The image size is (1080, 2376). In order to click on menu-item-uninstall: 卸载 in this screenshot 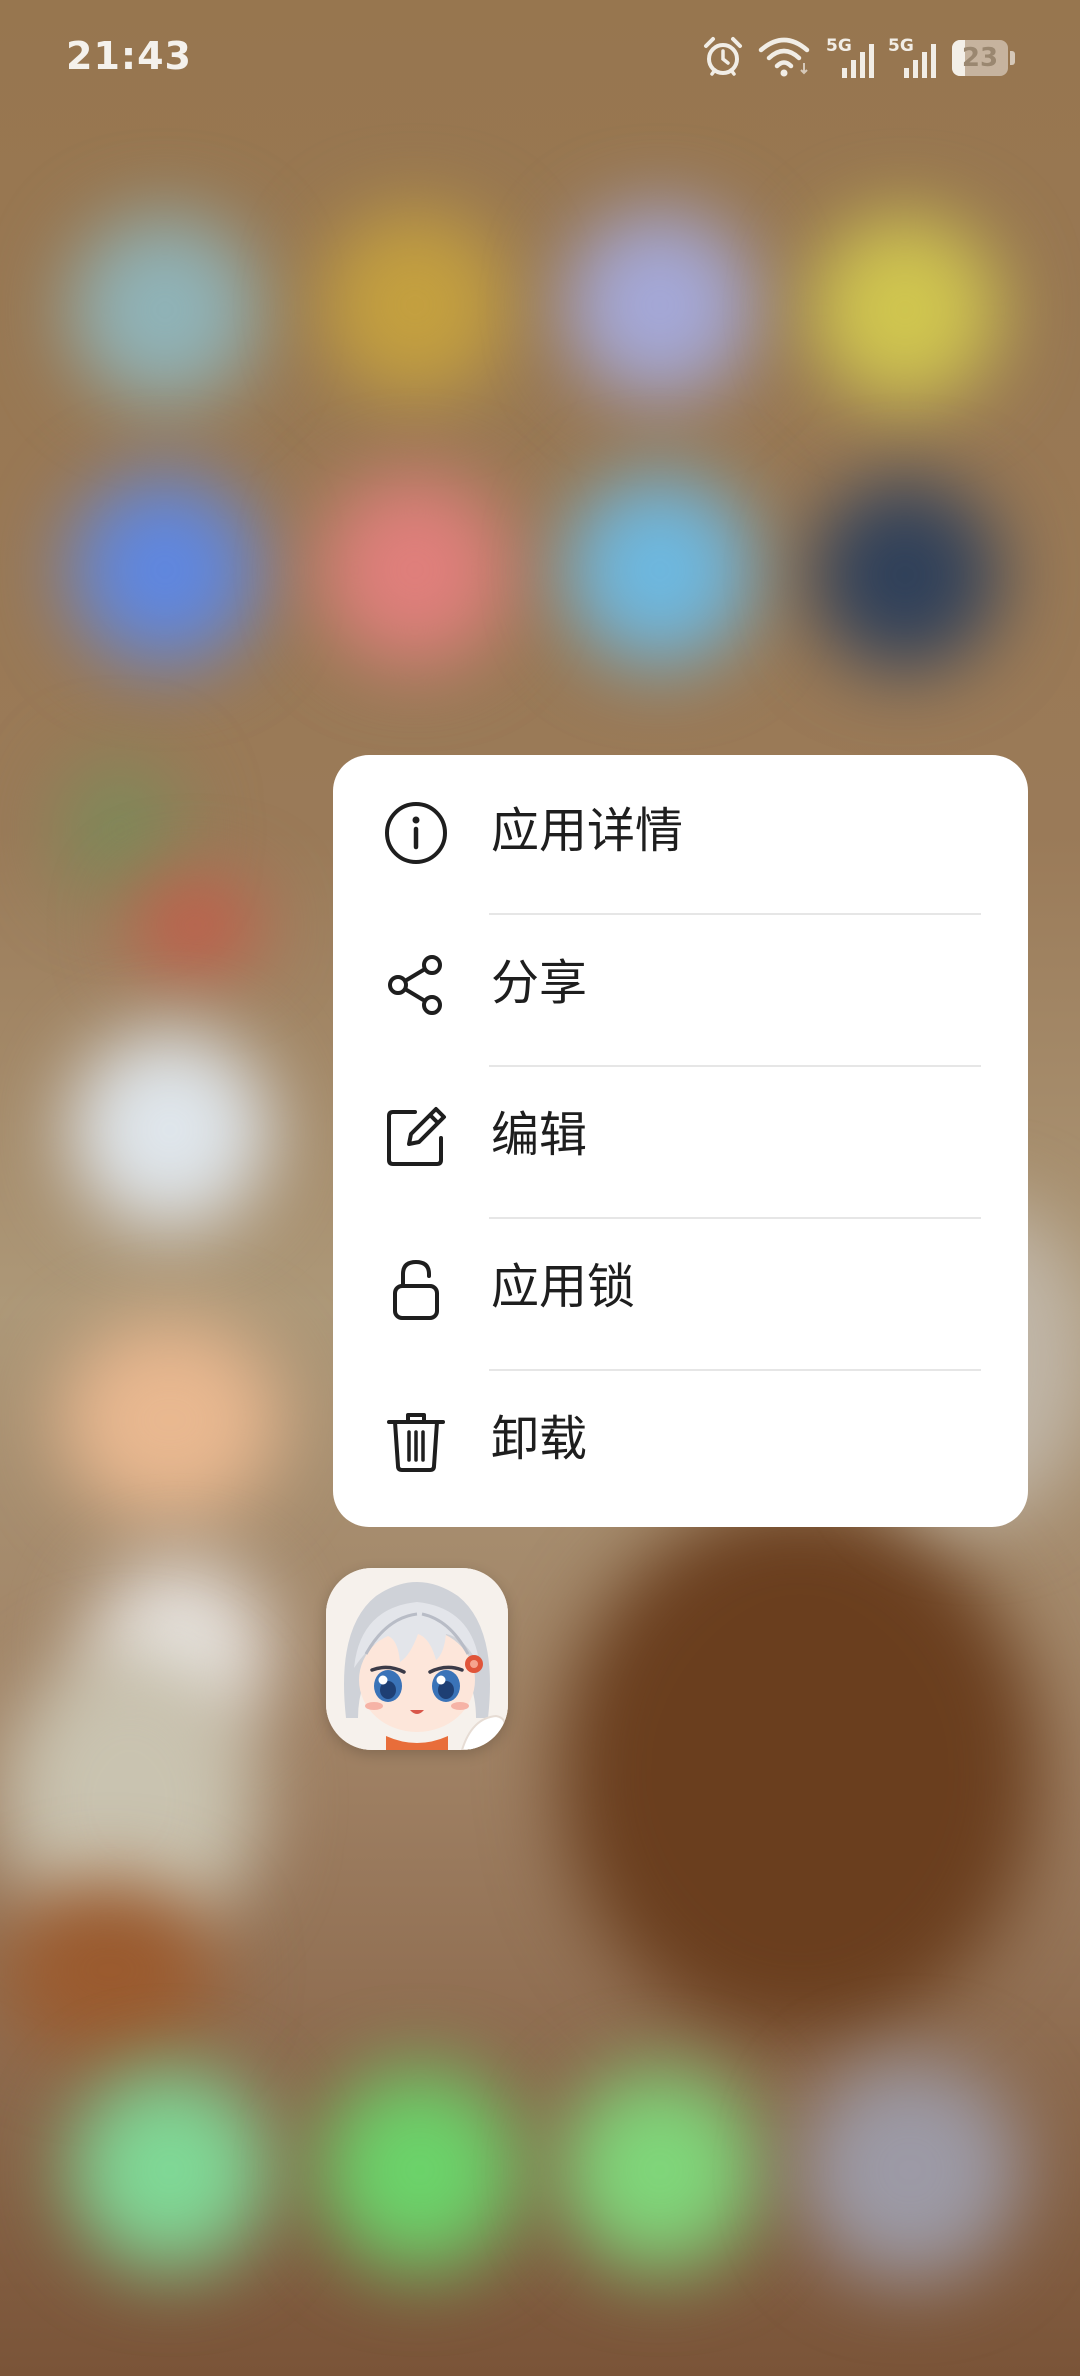, I will do `click(680, 1439)`.